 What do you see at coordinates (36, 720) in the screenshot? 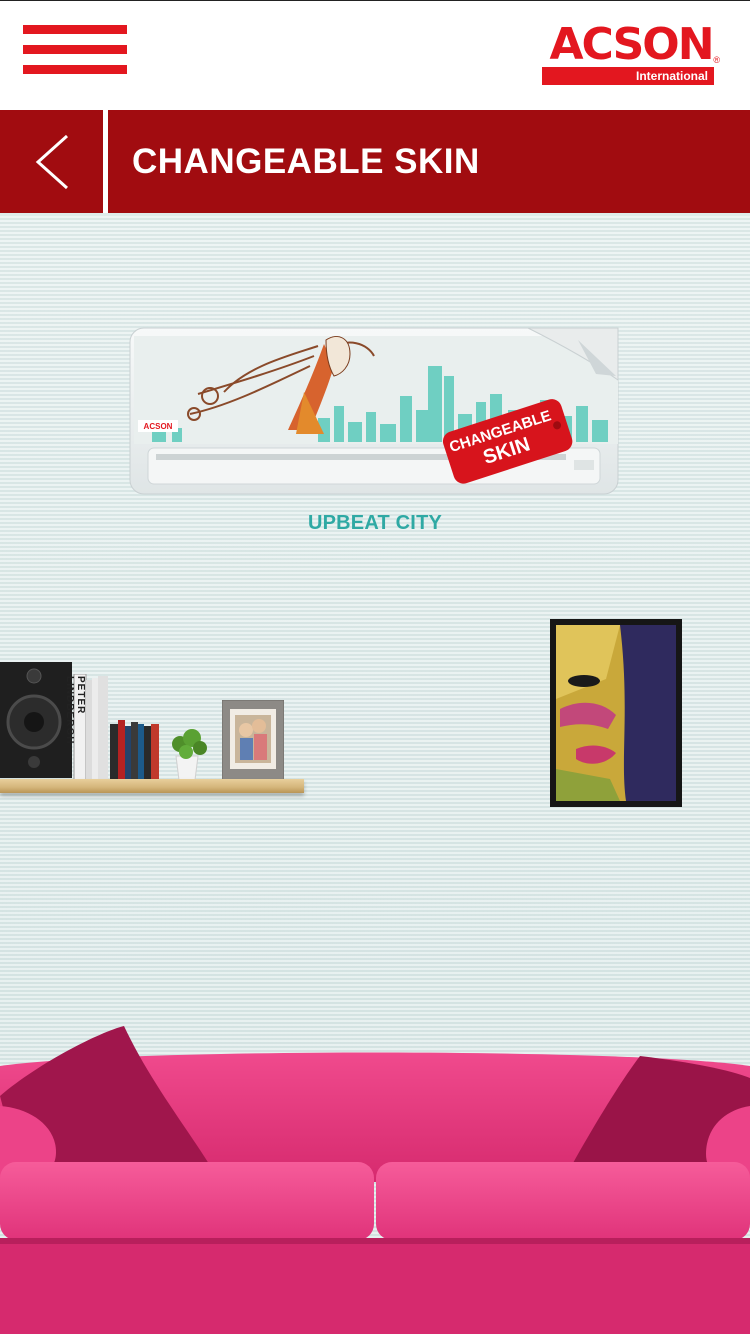
I see `speaker-image` at bounding box center [36, 720].